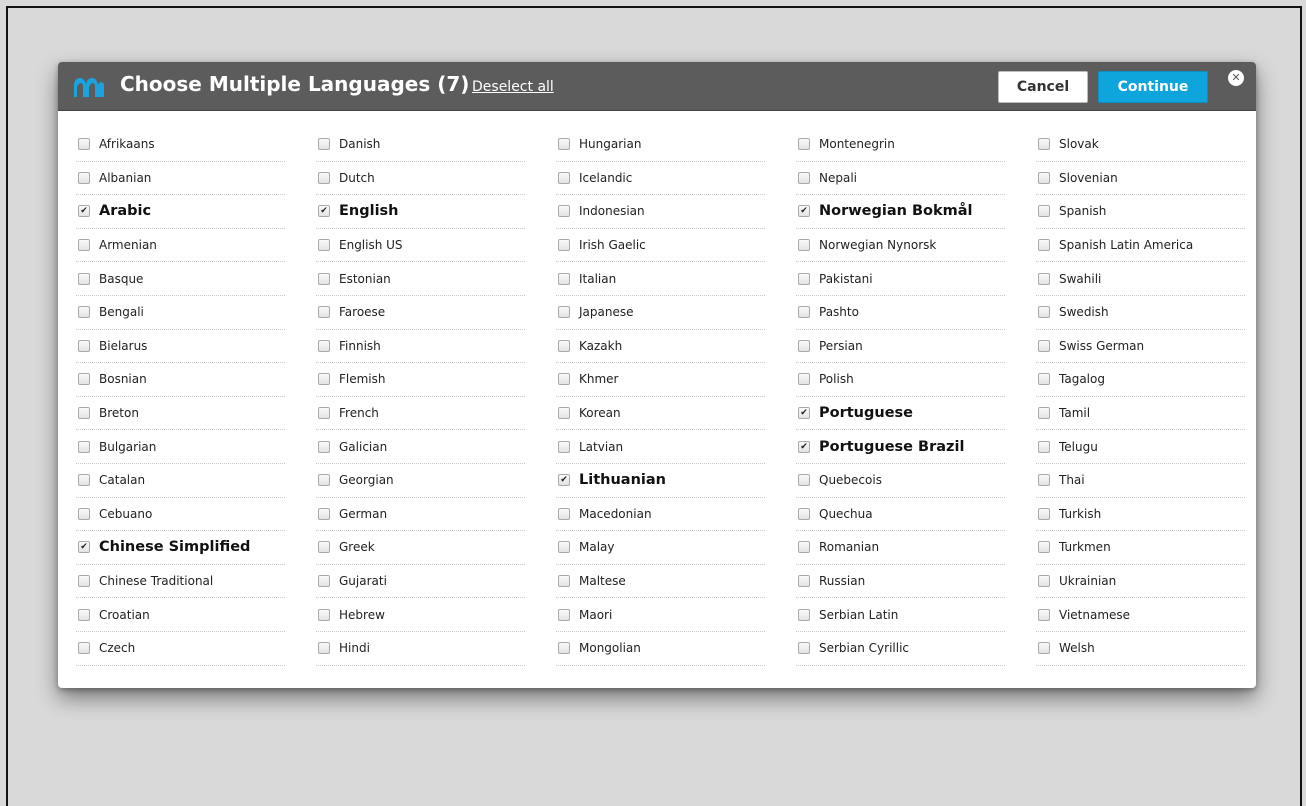  What do you see at coordinates (1140, 179) in the screenshot?
I see `language-option: Slovenian` at bounding box center [1140, 179].